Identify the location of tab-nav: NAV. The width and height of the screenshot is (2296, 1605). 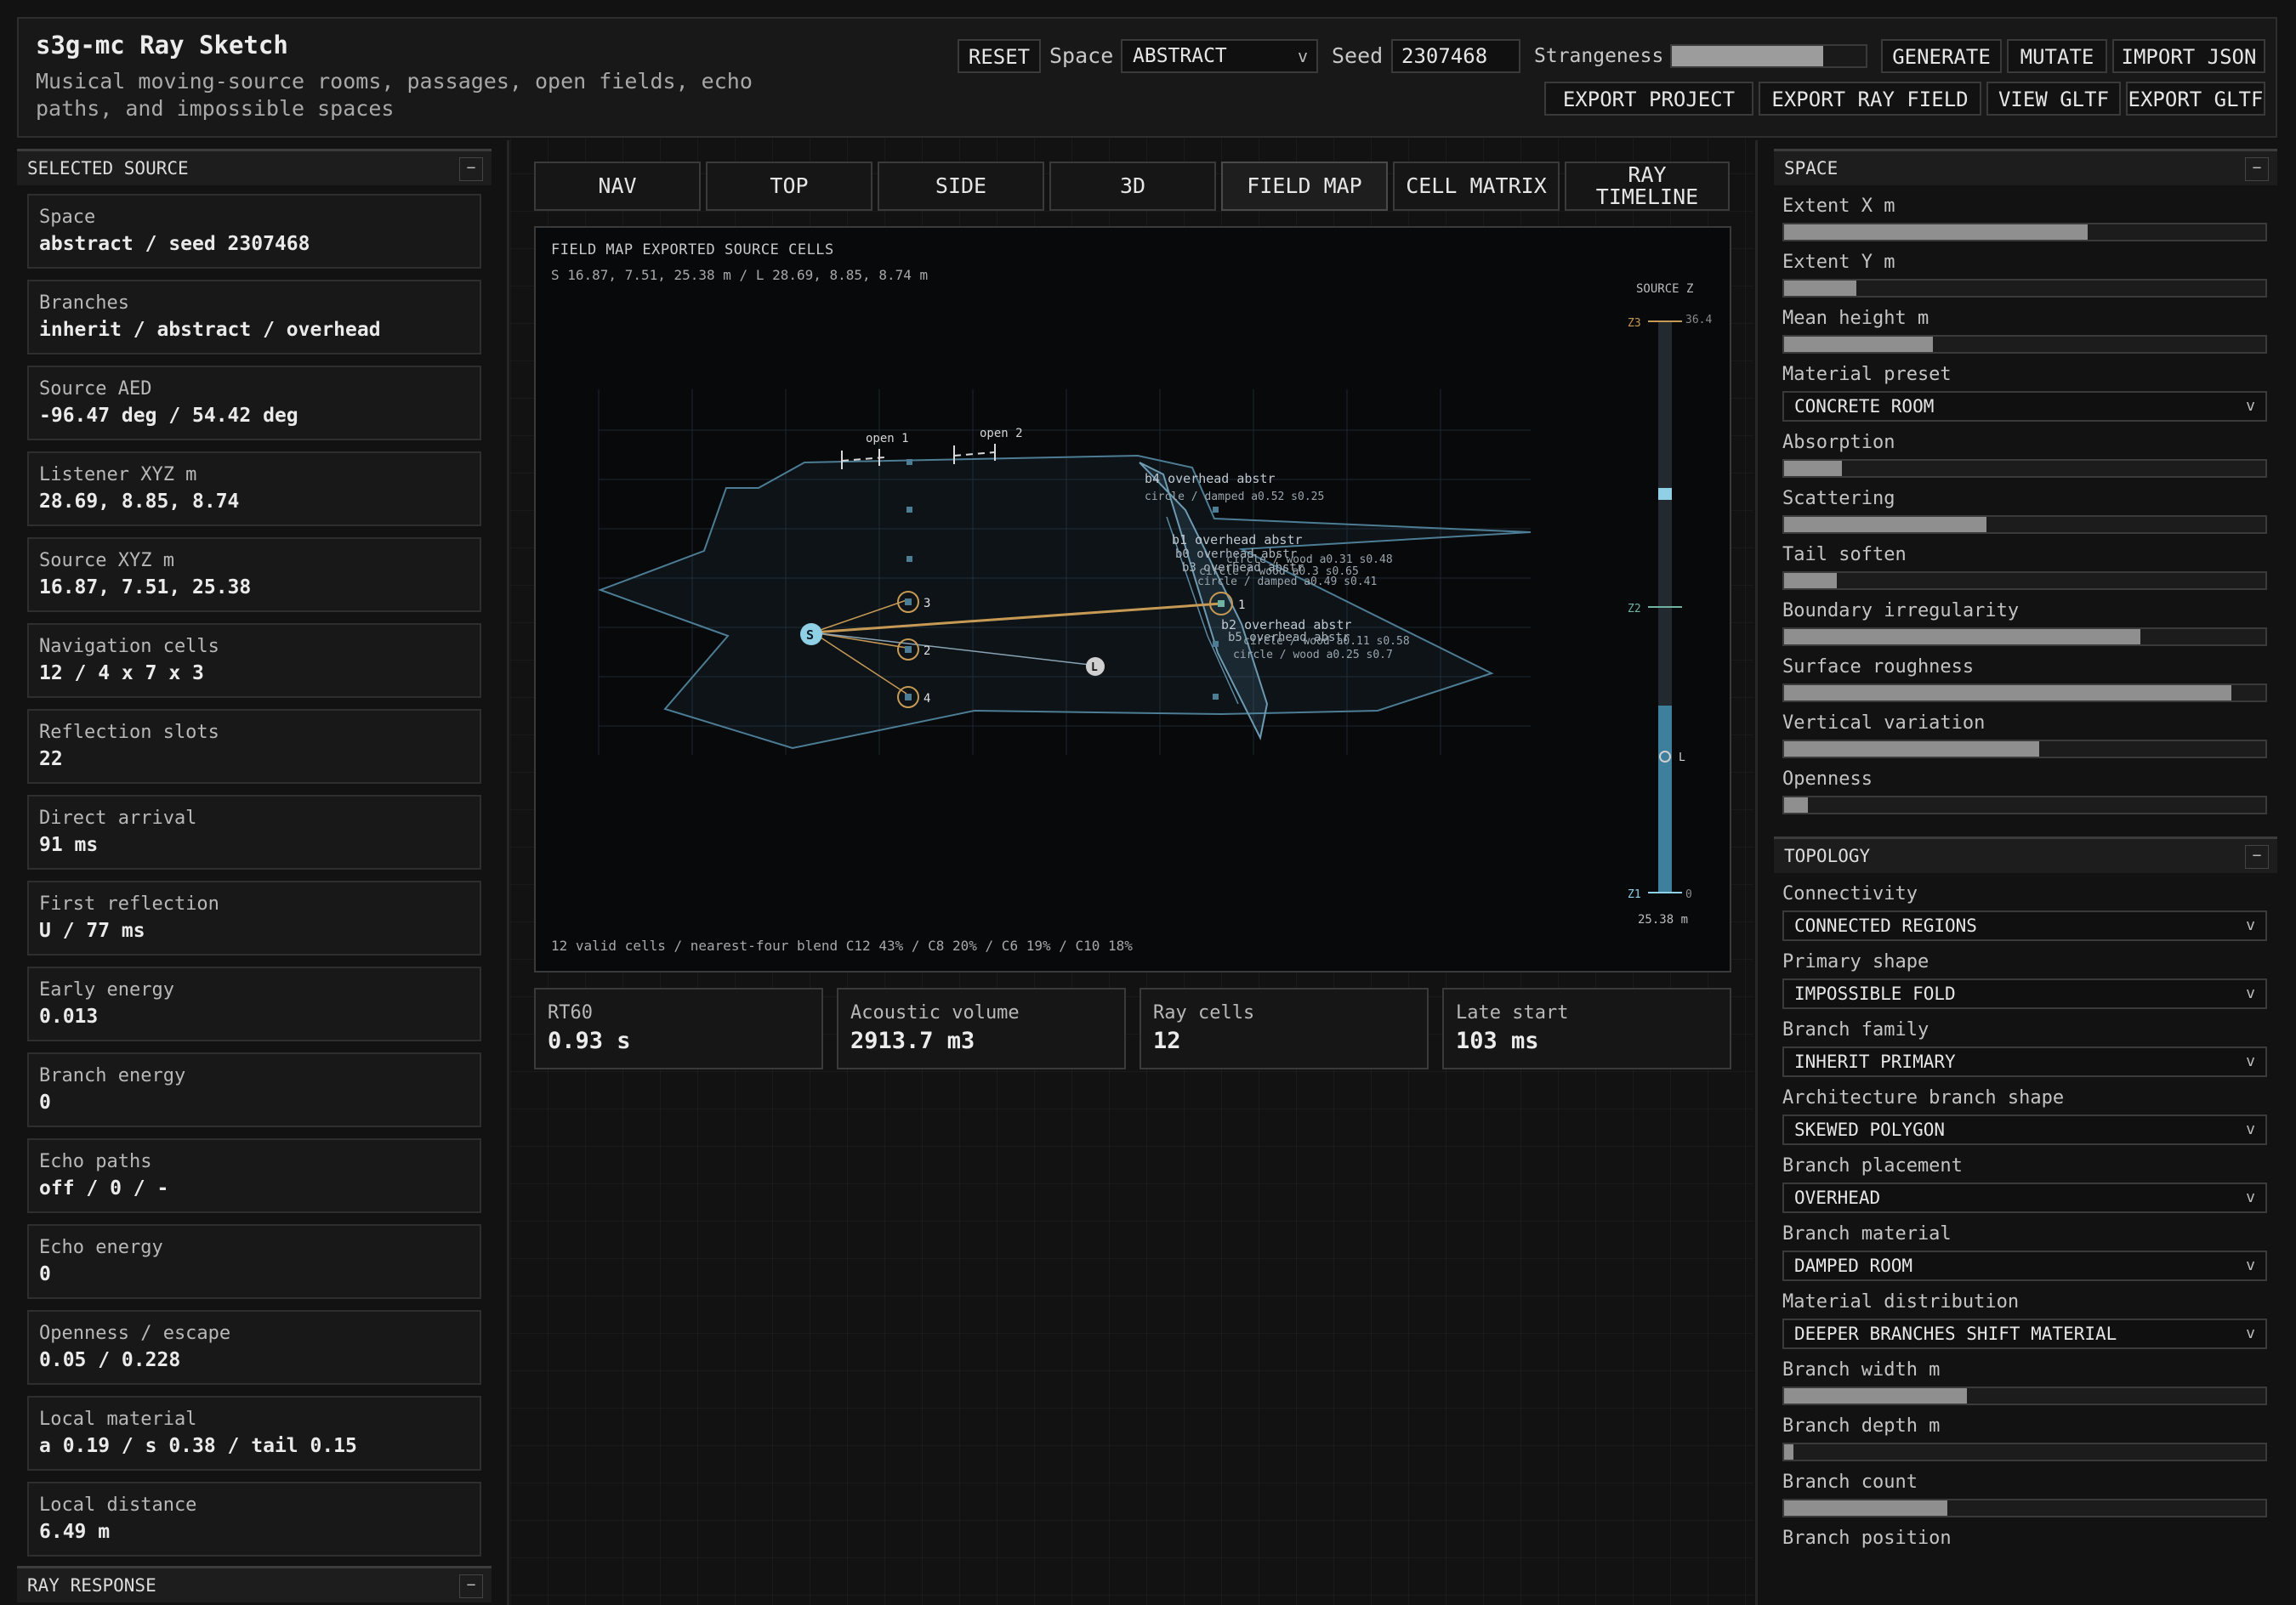
(617, 186).